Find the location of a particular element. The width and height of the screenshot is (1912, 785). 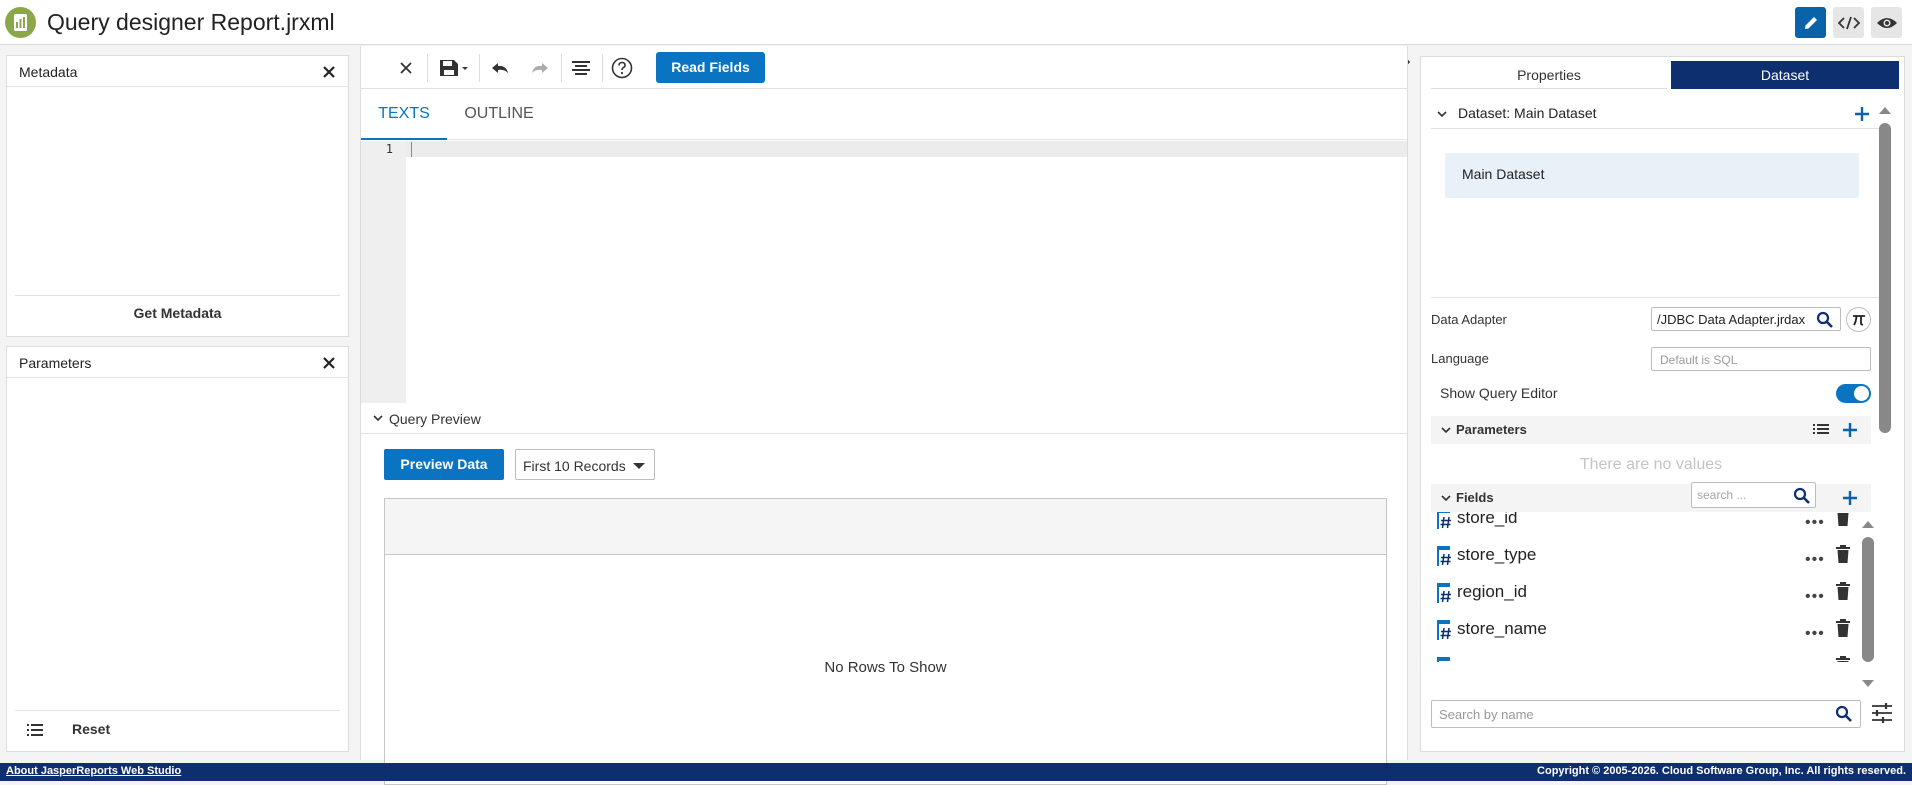

parameters-panel: Parameters Reset is located at coordinates (177, 549).